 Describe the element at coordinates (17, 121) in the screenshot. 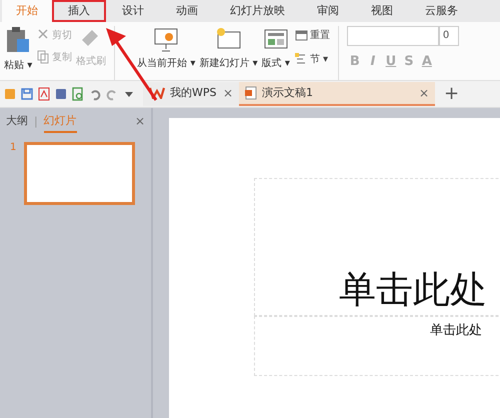

I see `panel-tab: 大纲` at that location.